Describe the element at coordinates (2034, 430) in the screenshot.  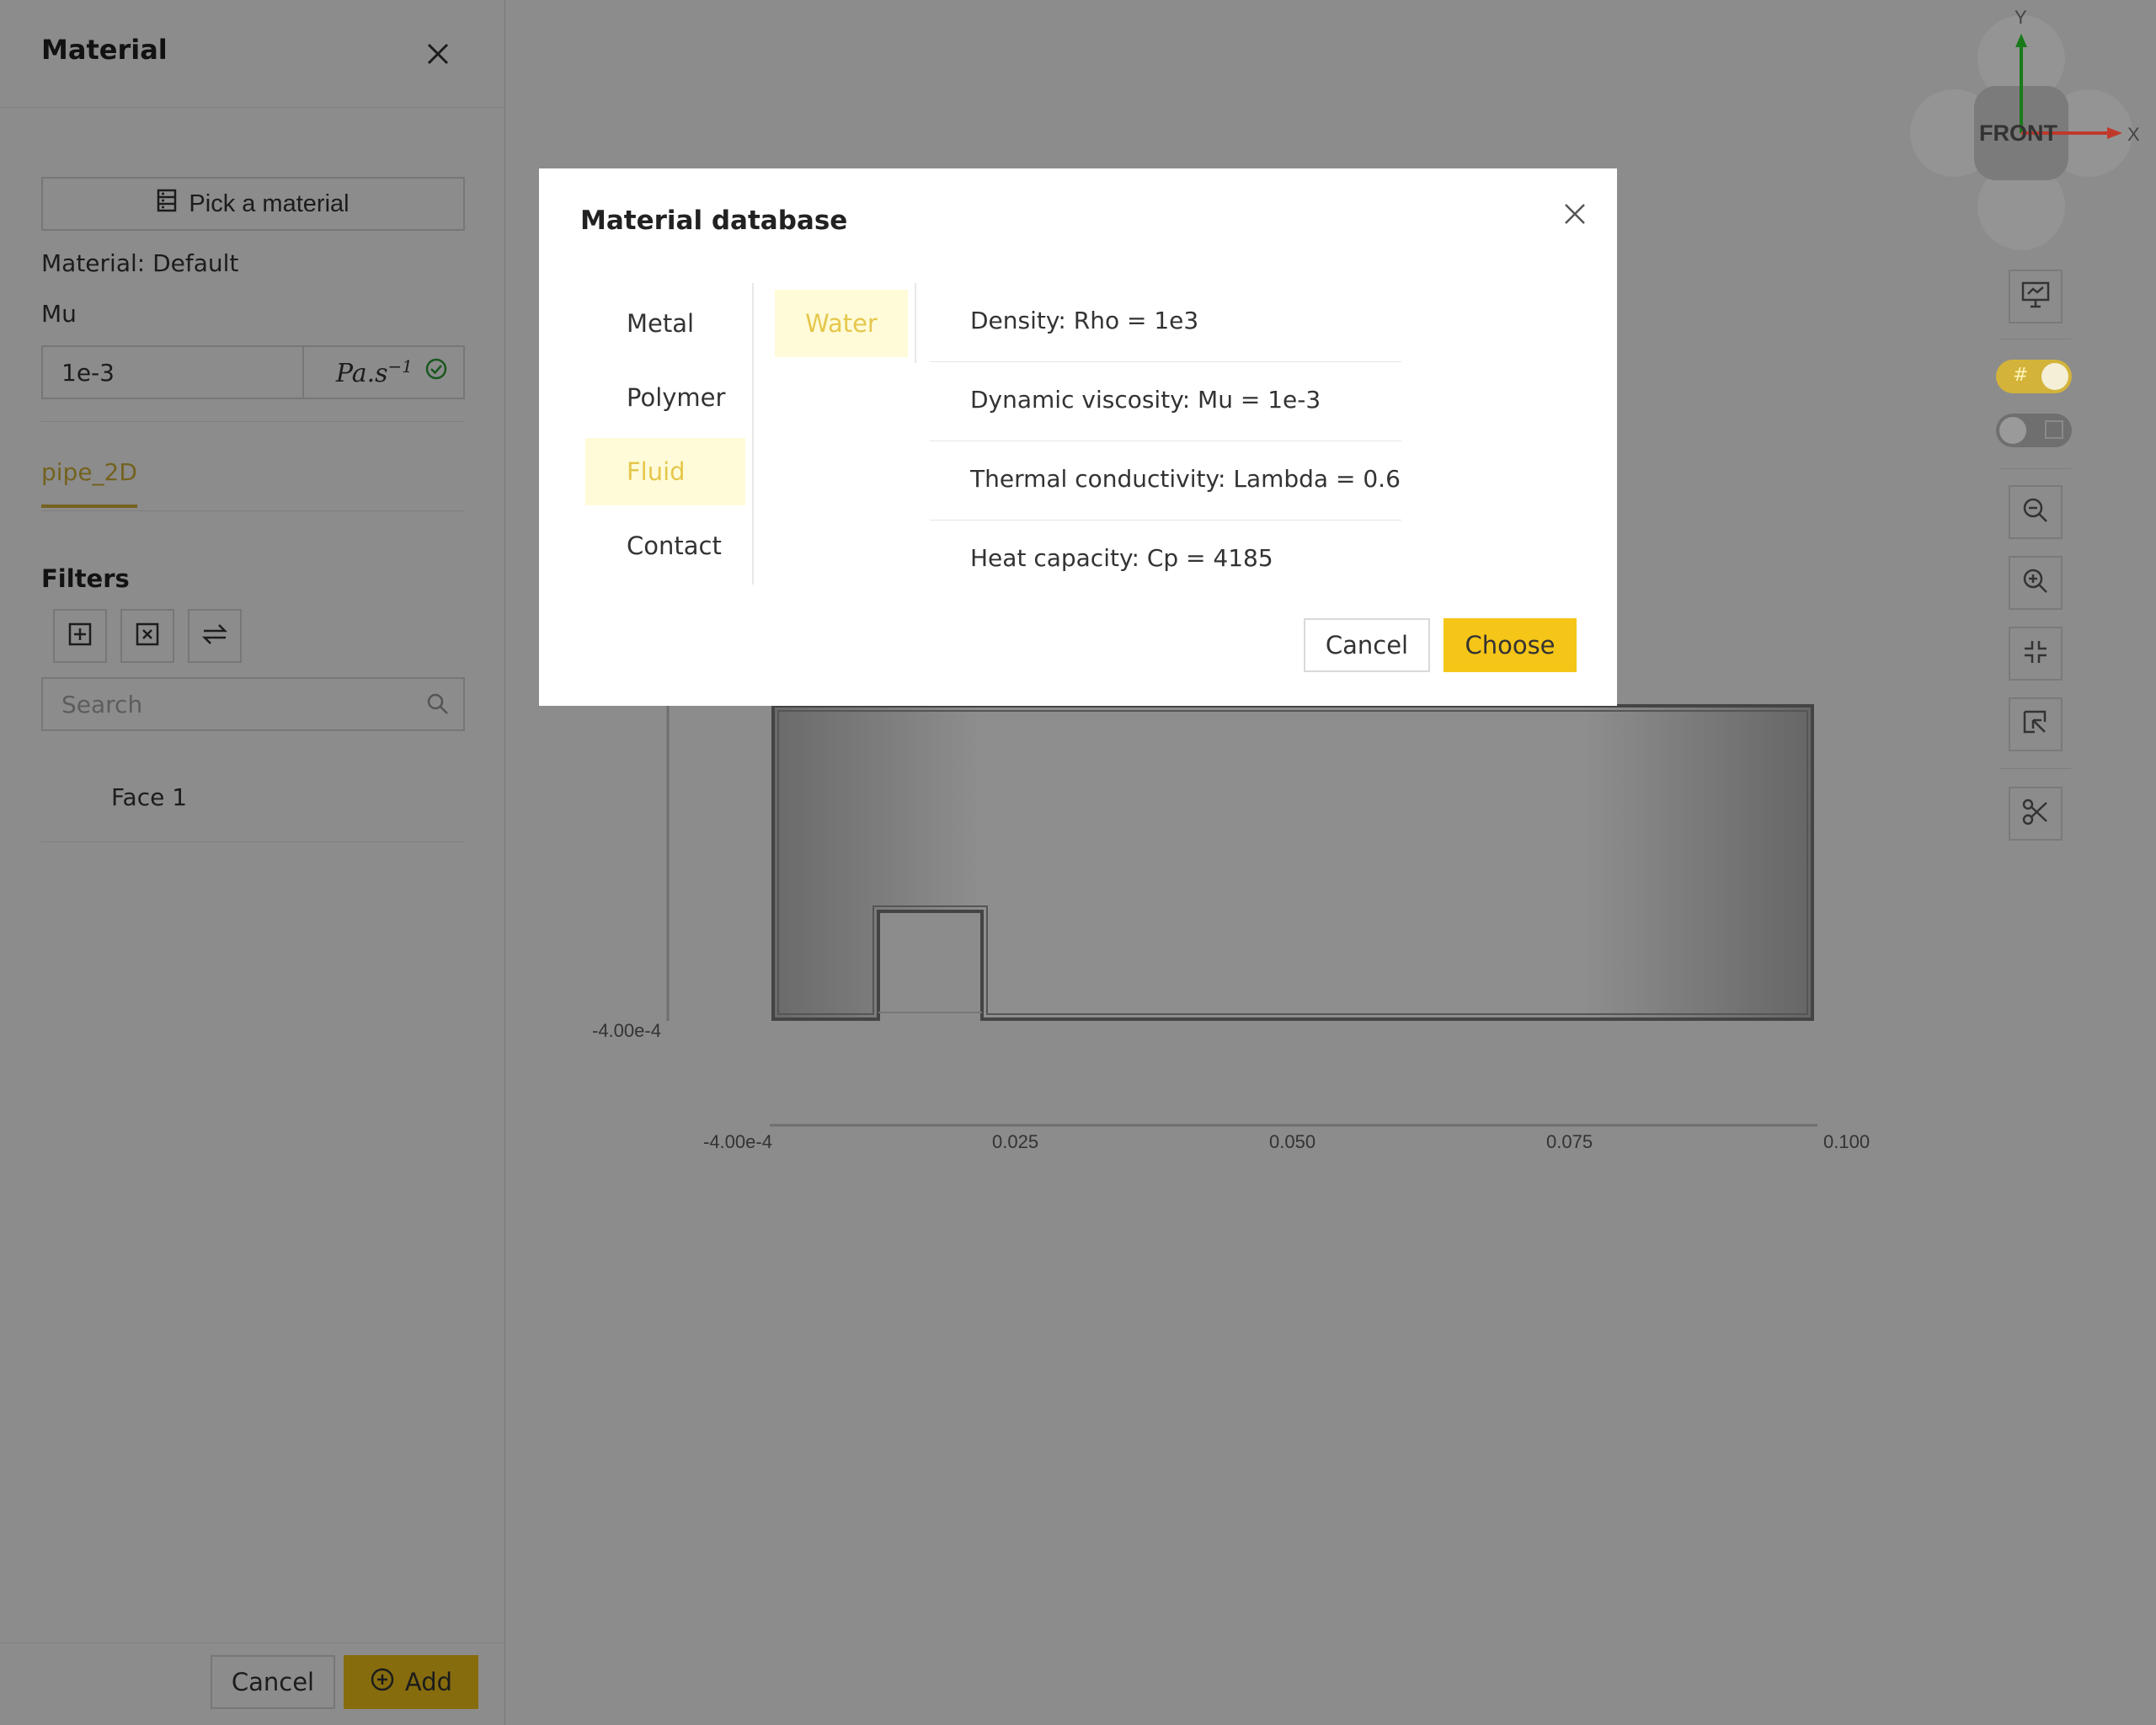
I see `axes-toggle` at that location.